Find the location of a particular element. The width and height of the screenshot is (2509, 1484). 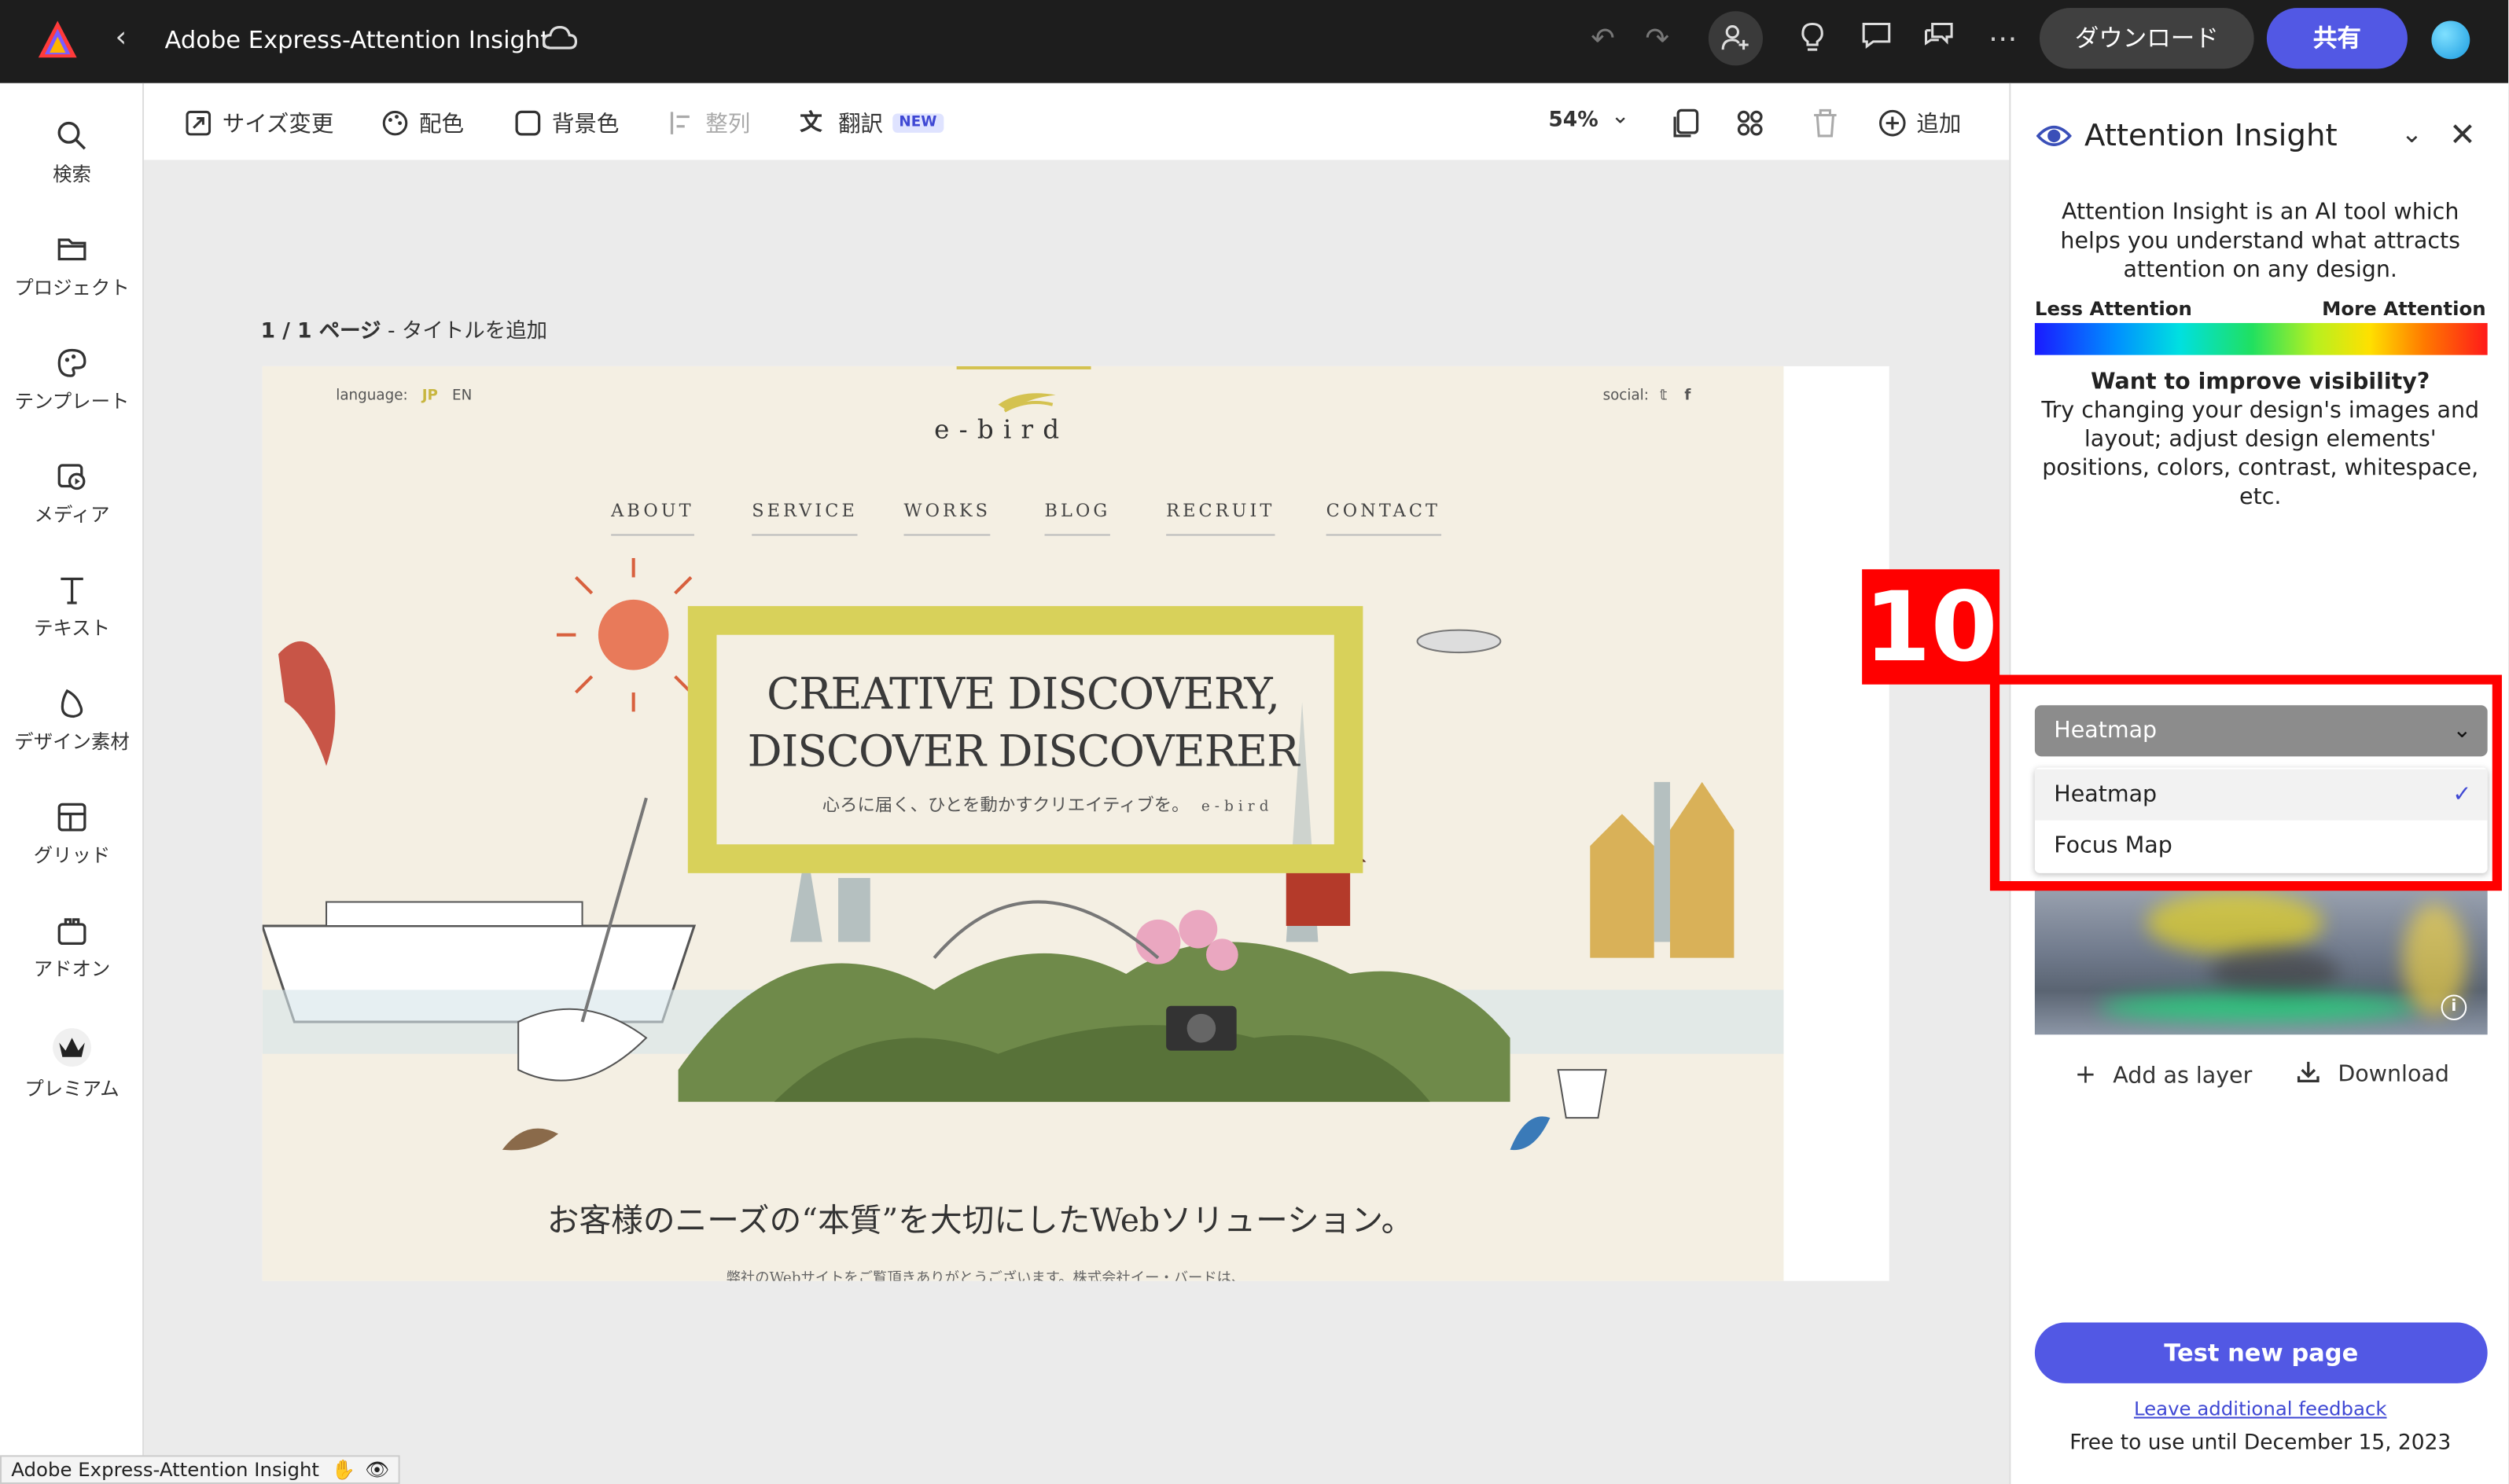

heatmap-preview: i is located at coordinates (2261, 961).